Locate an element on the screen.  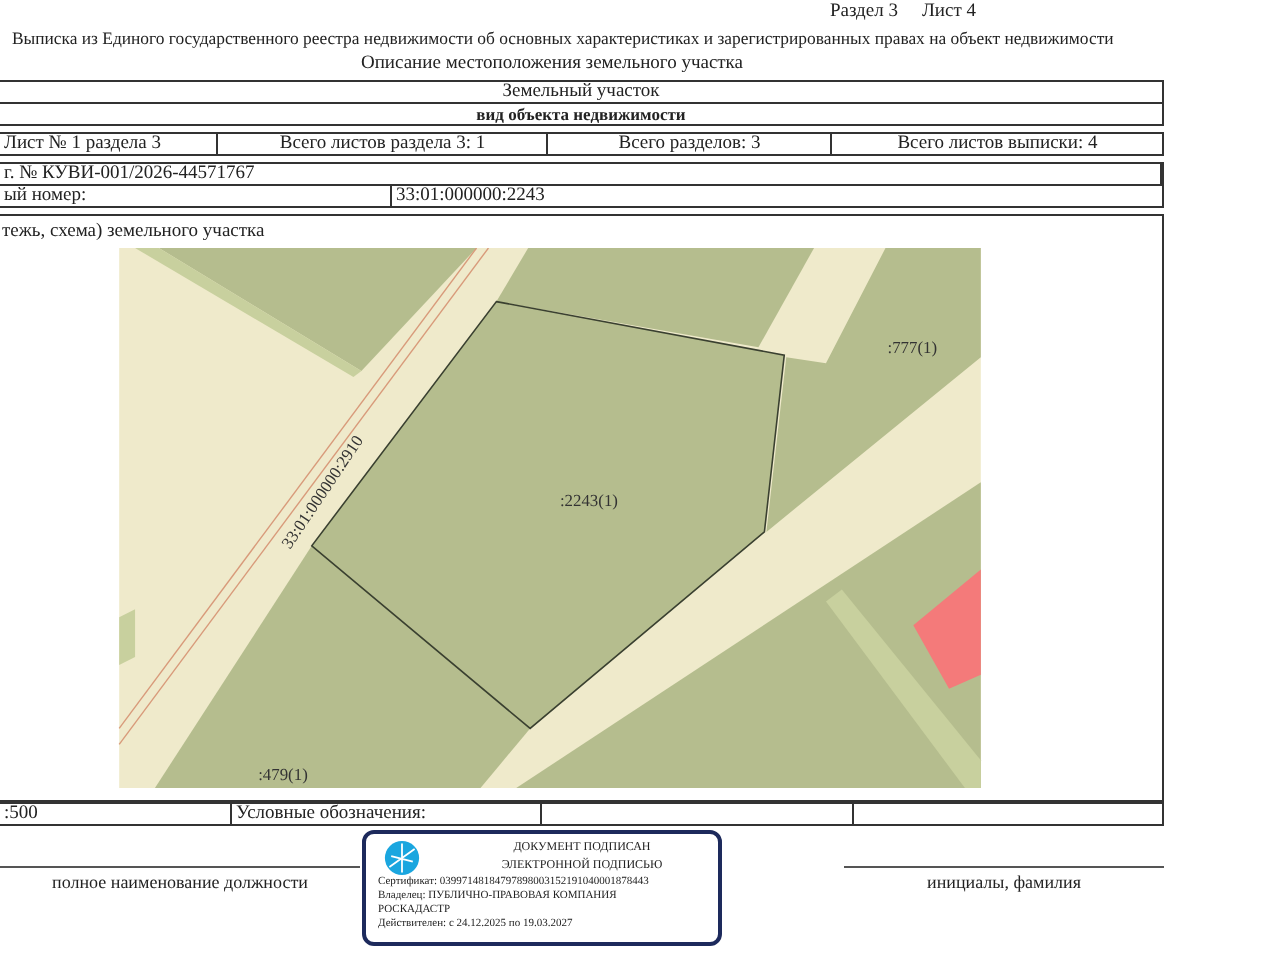
land-strip is located at coordinates (127, 637).